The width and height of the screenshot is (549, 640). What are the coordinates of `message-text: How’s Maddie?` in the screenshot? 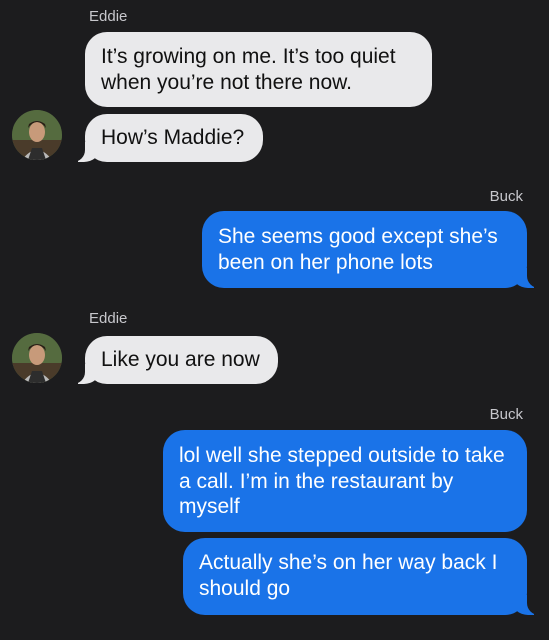 It's located at (173, 137).